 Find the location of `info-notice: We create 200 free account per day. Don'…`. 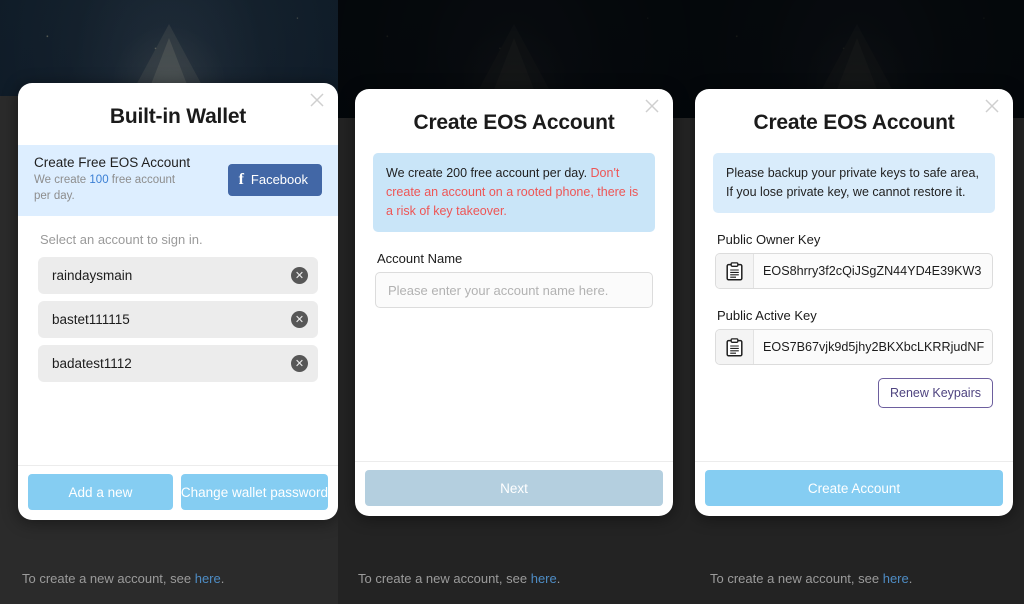

info-notice: We create 200 free account per day. Don'… is located at coordinates (514, 192).